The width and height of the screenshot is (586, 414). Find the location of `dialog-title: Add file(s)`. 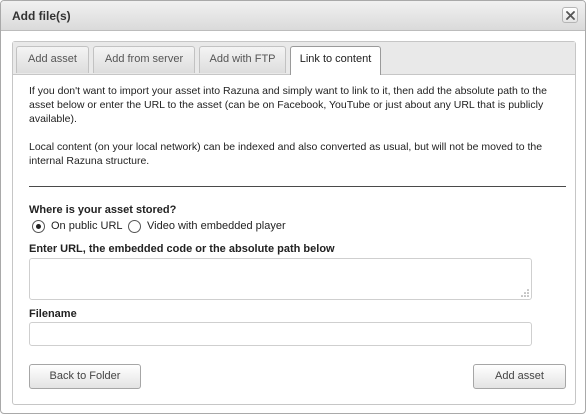

dialog-title: Add file(s) is located at coordinates (41, 16).